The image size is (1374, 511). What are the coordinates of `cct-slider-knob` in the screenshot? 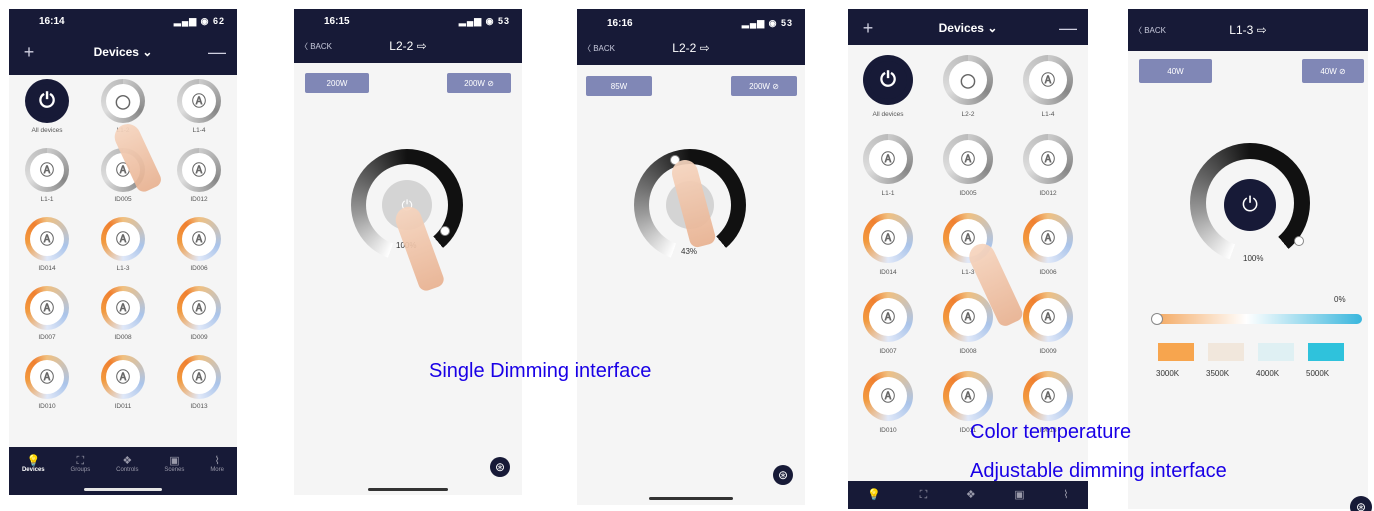 It's located at (1157, 319).